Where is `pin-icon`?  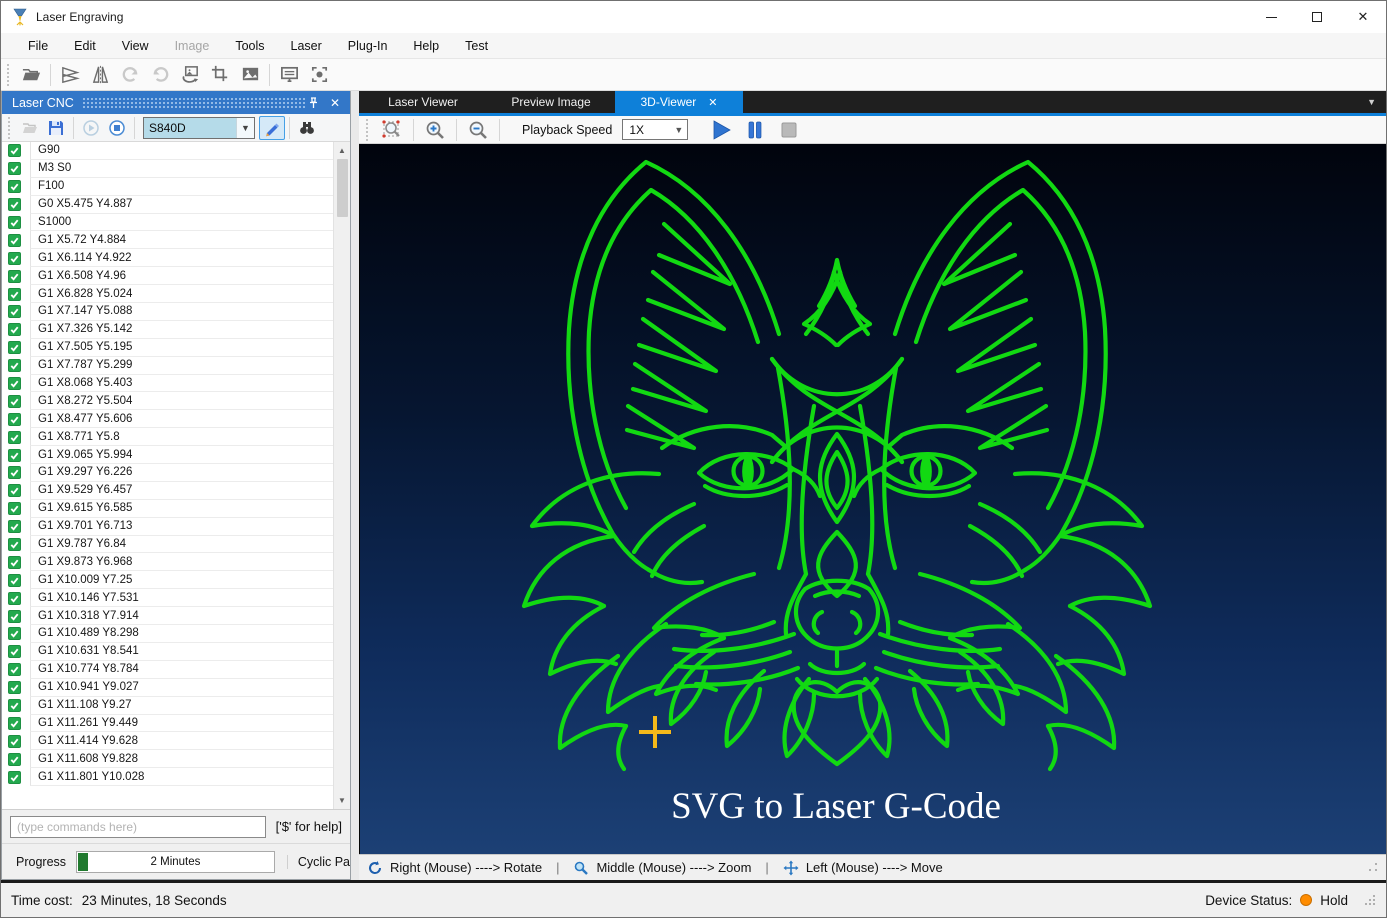 pin-icon is located at coordinates (313, 103).